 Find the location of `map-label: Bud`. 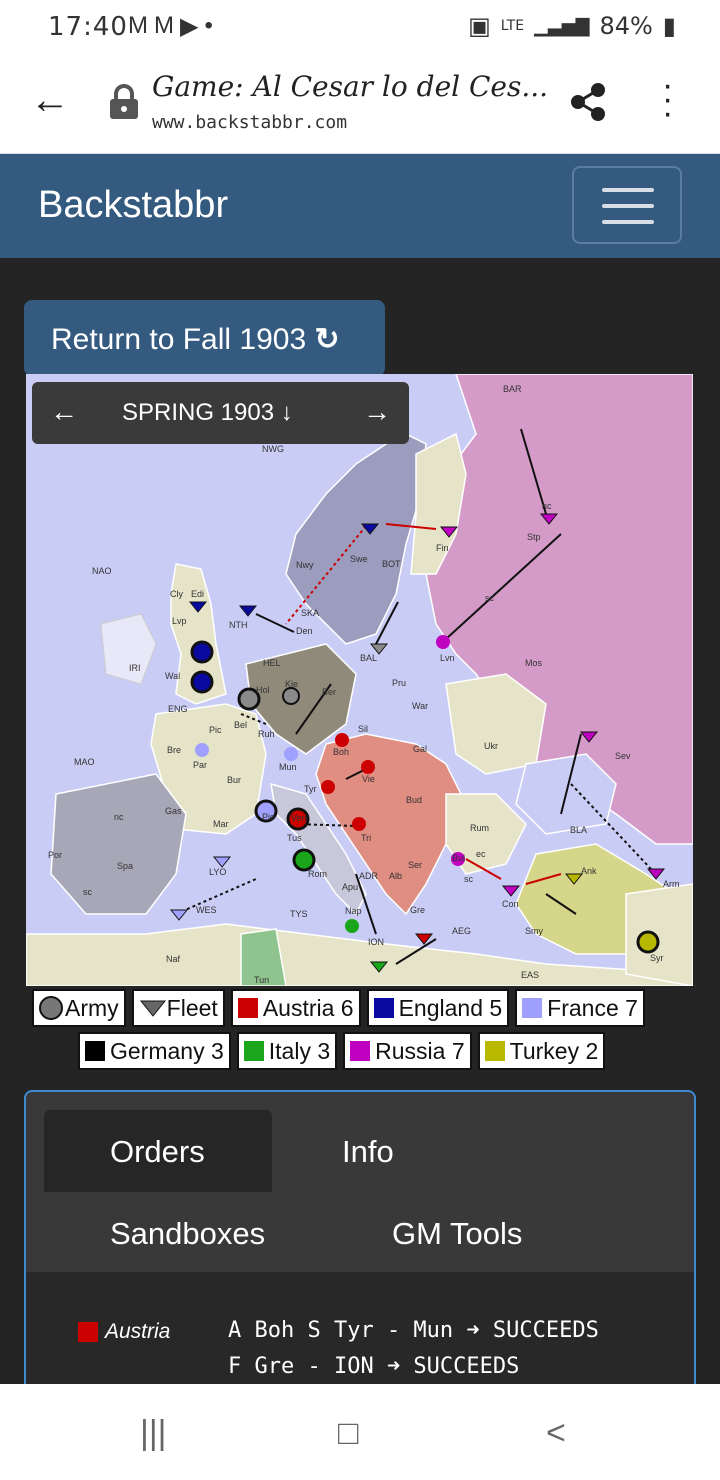

map-label: Bud is located at coordinates (414, 800).